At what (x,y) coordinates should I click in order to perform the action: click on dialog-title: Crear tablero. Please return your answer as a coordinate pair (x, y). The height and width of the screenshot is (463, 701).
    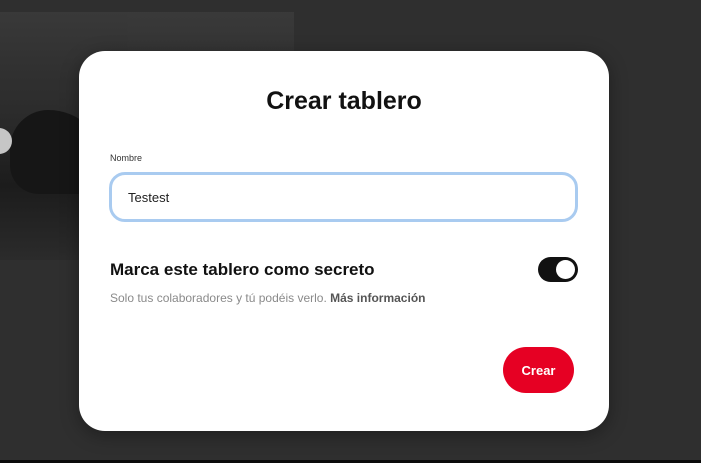
    Looking at the image, I should click on (344, 101).